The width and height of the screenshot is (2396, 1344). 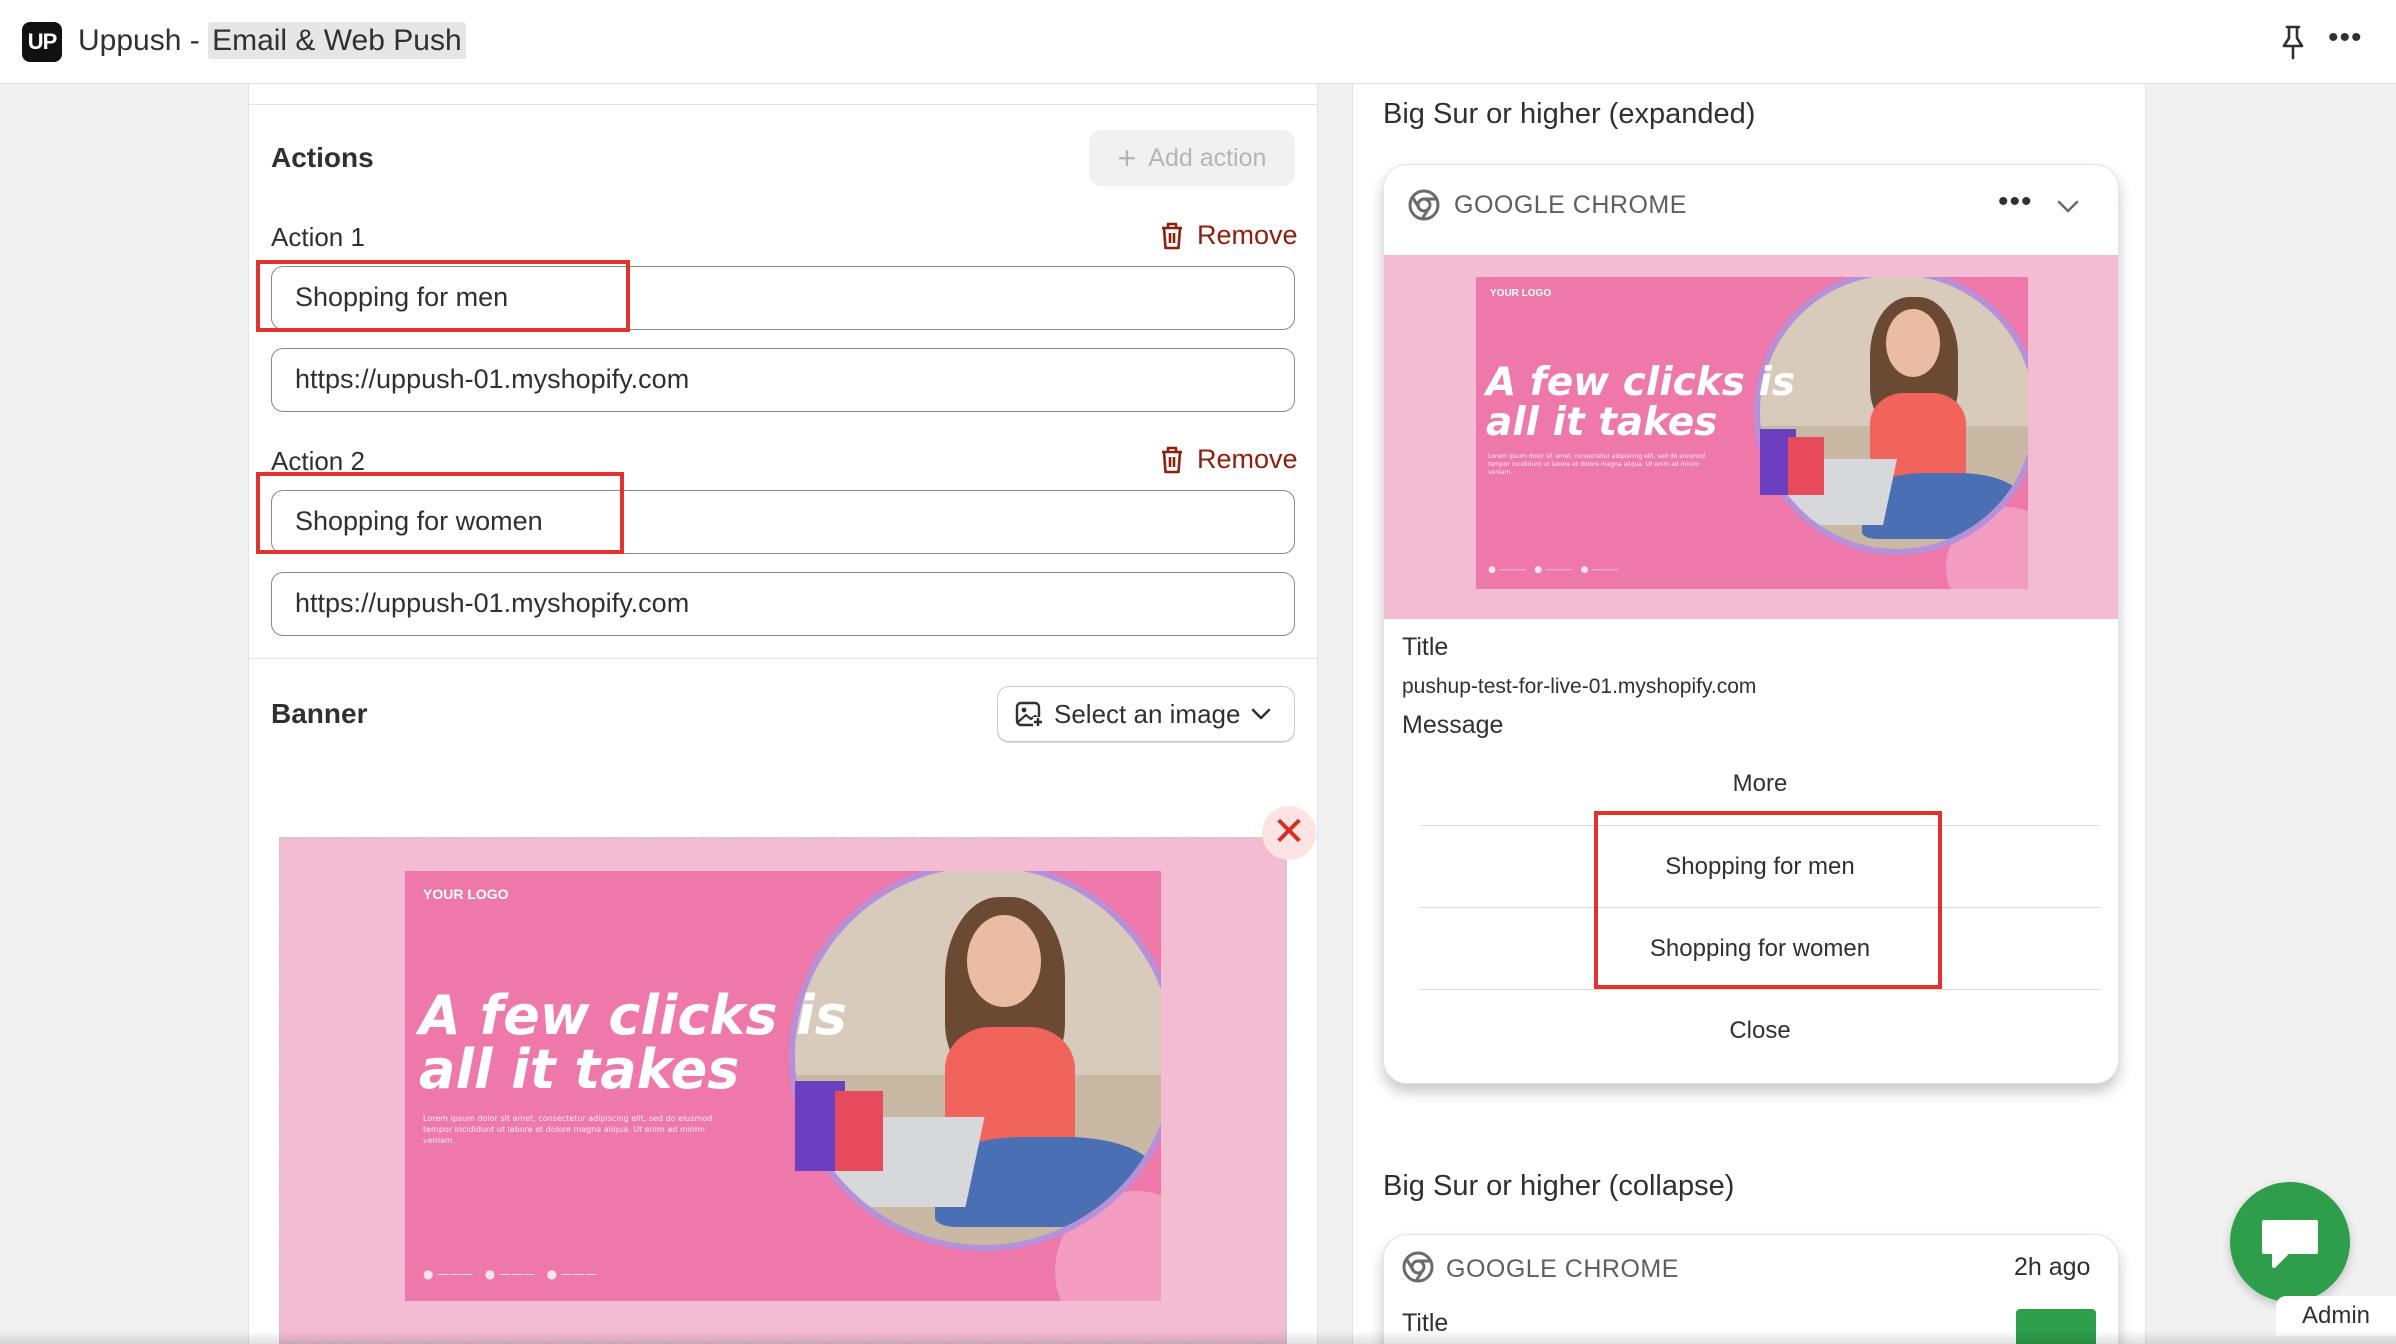 I want to click on preview-collapse-heading: Big Sur or higher (collapse), so click(x=1559, y=1186).